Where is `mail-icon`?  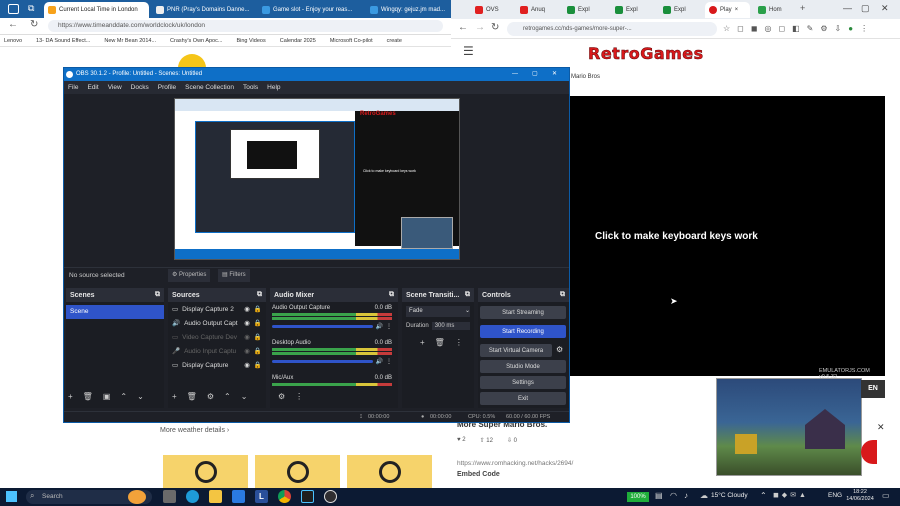
mail-icon is located at coordinates (238, 496).